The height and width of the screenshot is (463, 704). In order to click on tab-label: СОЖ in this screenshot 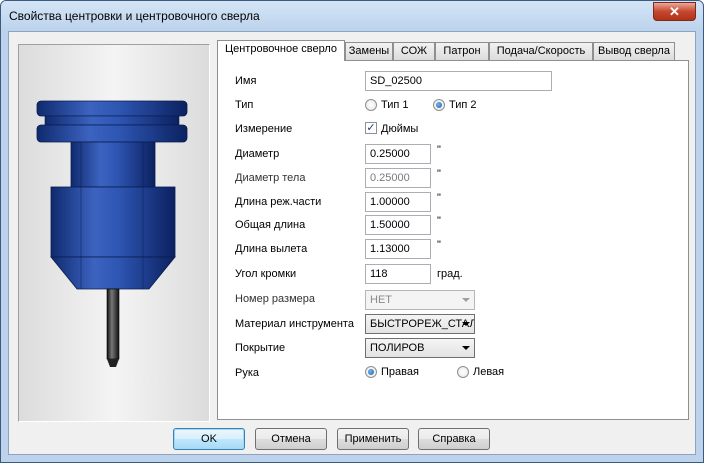, I will do `click(414, 51)`.